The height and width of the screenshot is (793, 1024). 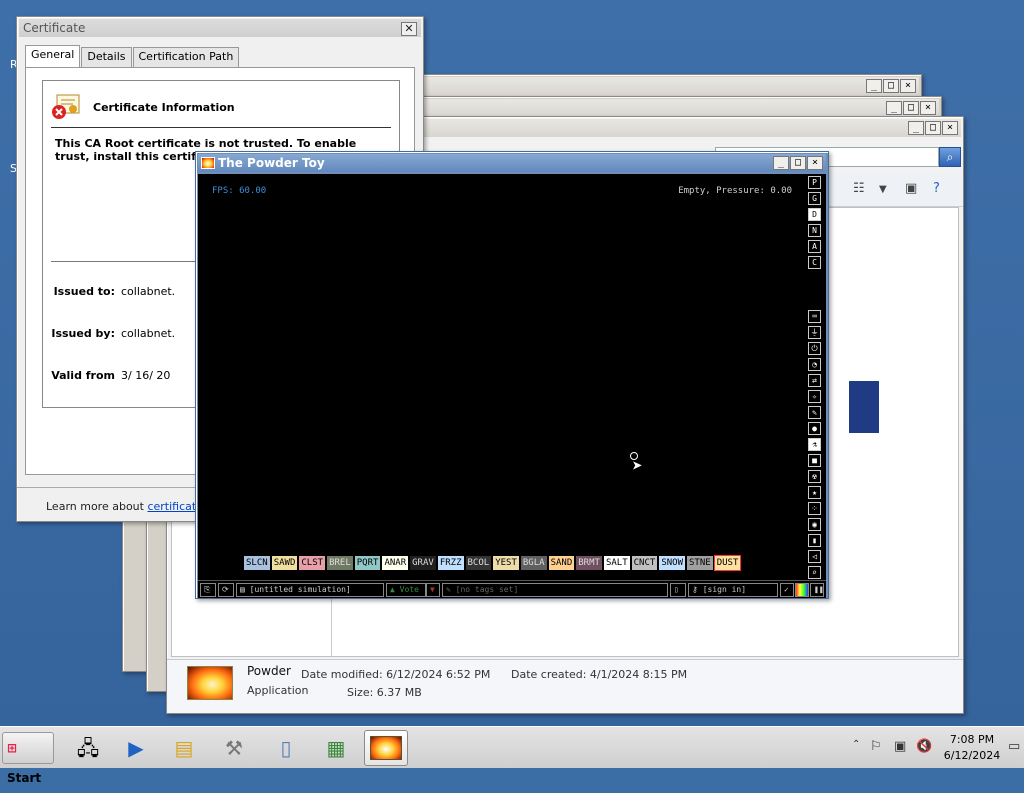 What do you see at coordinates (814, 182) in the screenshot?
I see `display-mode-button-p: P` at bounding box center [814, 182].